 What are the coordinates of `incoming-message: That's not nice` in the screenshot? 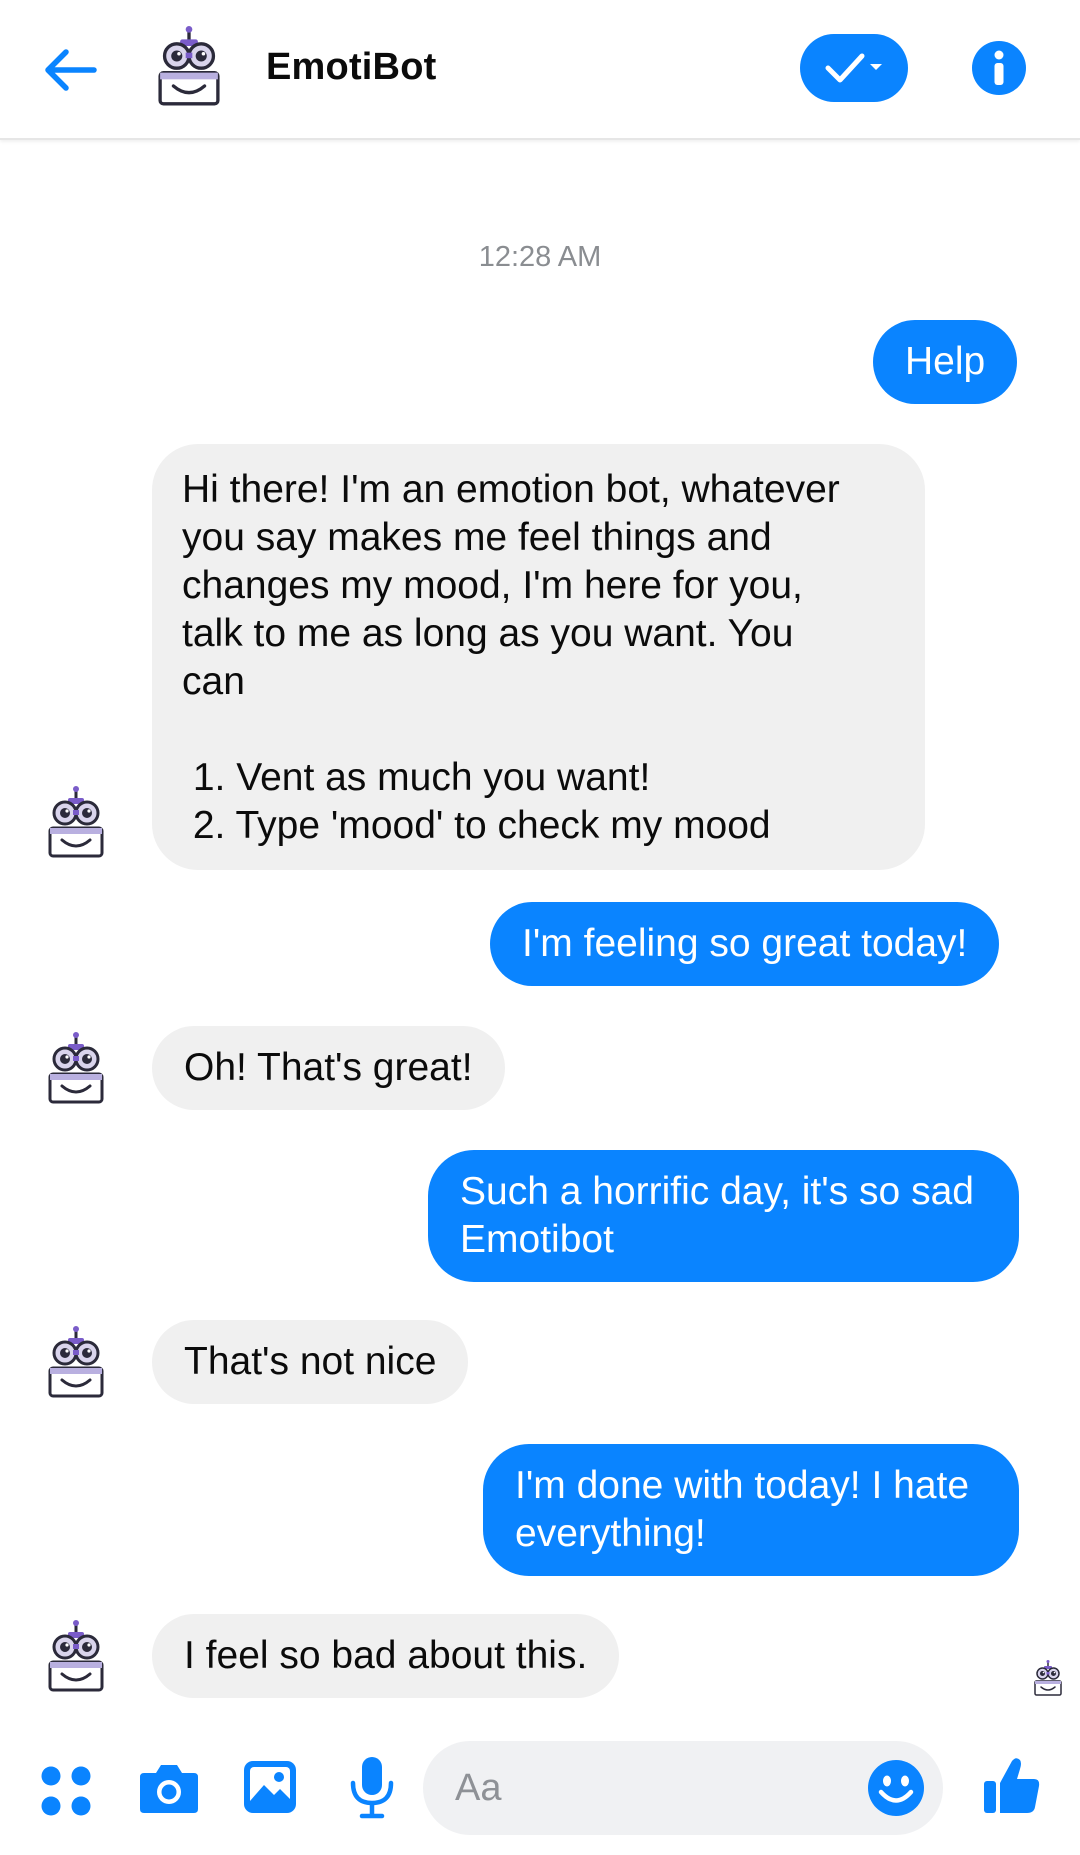 It's located at (310, 1362).